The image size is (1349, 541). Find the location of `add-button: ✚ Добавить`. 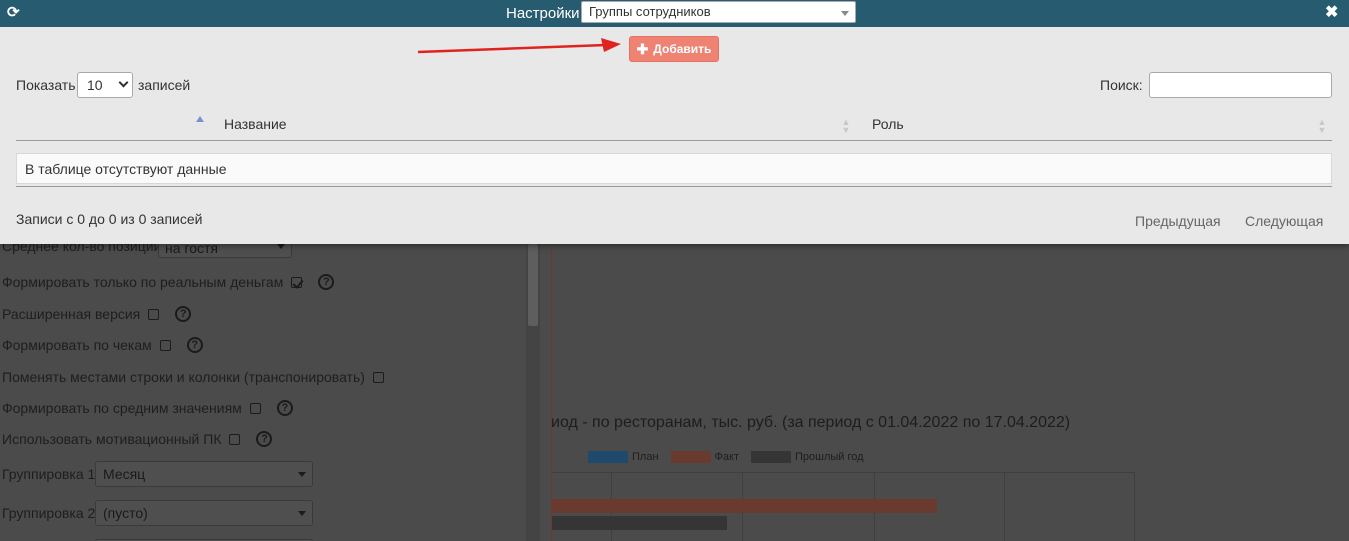

add-button: ✚ Добавить is located at coordinates (674, 49).